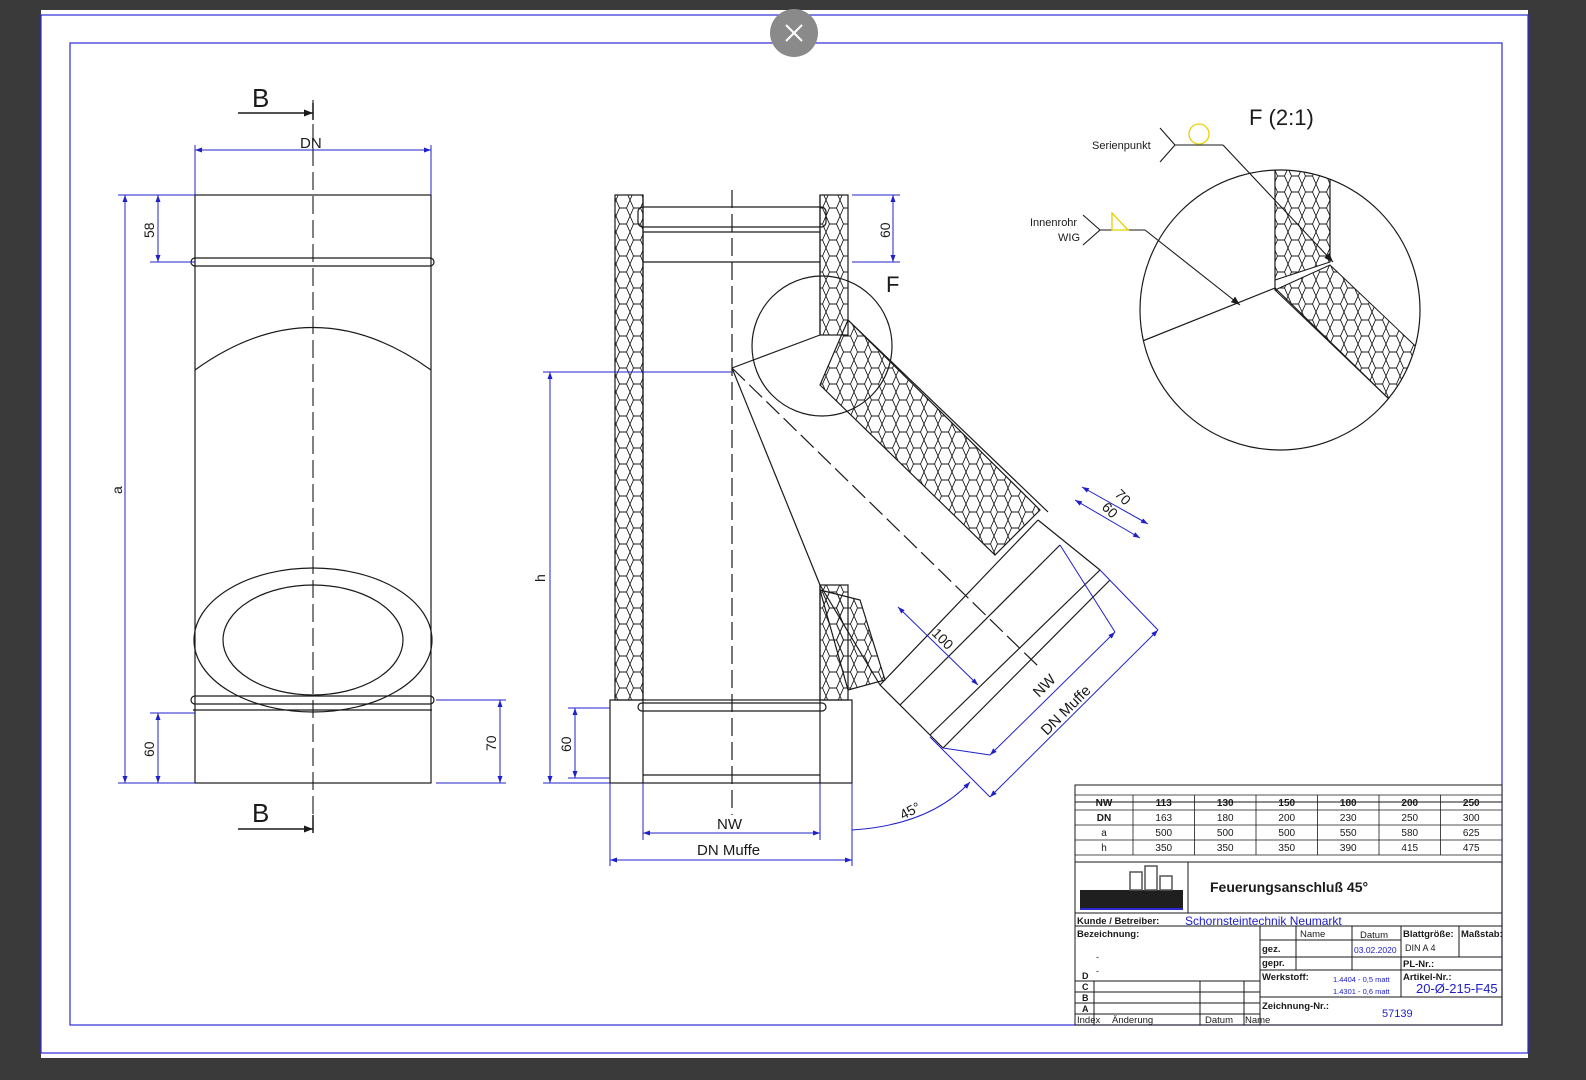  I want to click on size-table-cell: 163, so click(1163, 818).